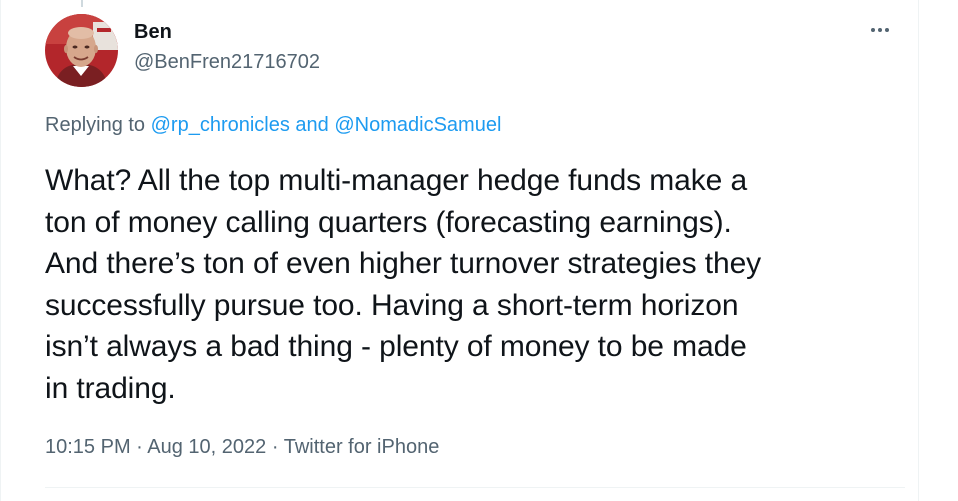  I want to click on author-handle: @BenFren21716702, so click(227, 62).